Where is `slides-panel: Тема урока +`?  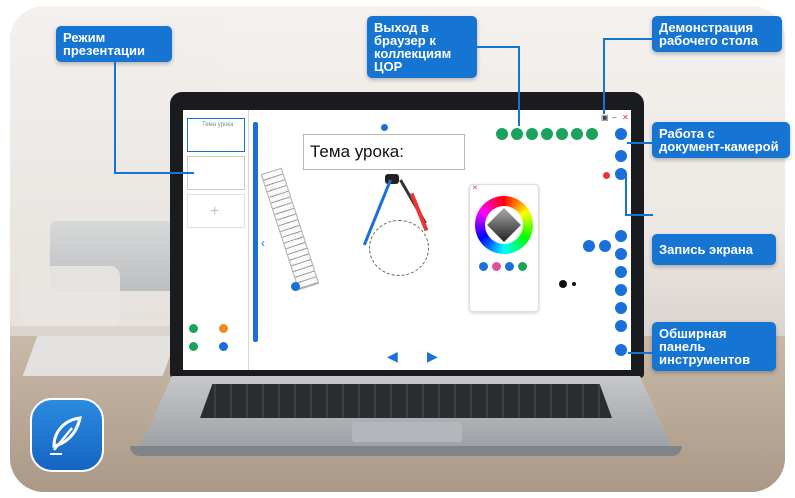 slides-panel: Тема урока + is located at coordinates (216, 240).